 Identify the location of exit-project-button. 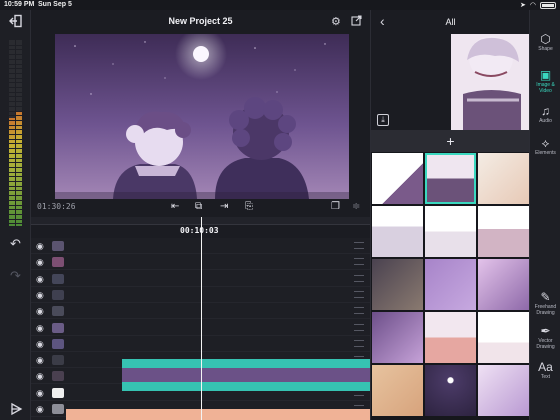
(15, 22).